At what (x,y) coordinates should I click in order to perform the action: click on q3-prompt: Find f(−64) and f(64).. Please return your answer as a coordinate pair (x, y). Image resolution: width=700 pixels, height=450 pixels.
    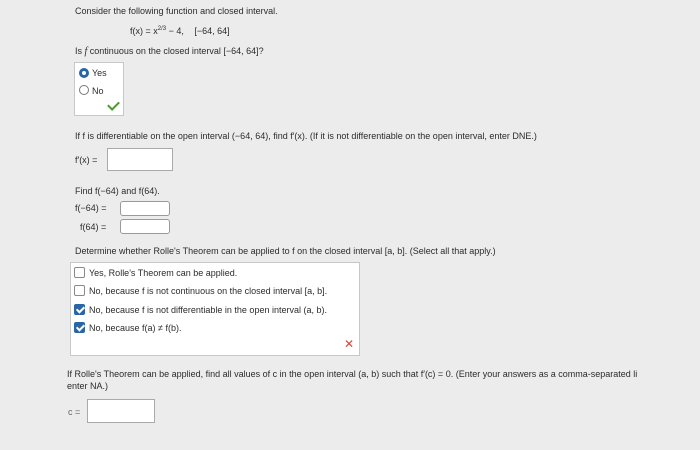
    Looking at the image, I should click on (117, 191).